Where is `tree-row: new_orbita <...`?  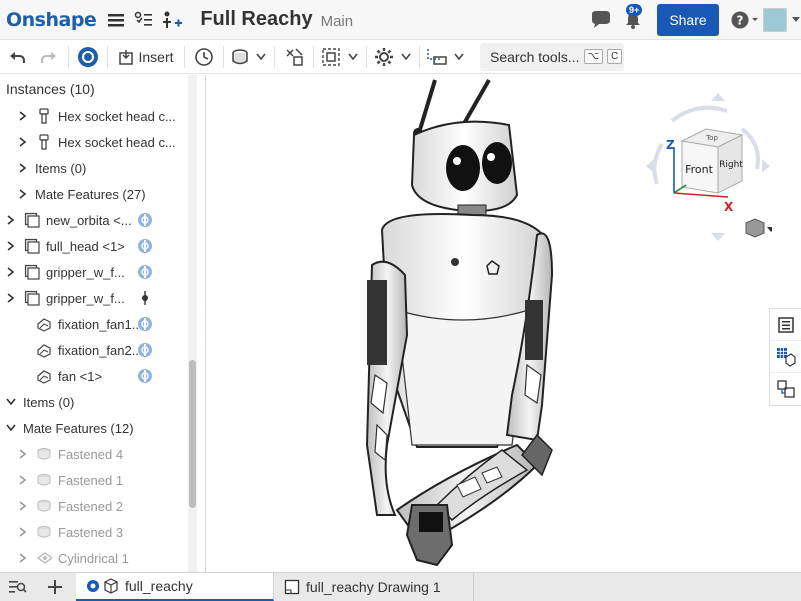
tree-row: new_orbita <... is located at coordinates (102, 220).